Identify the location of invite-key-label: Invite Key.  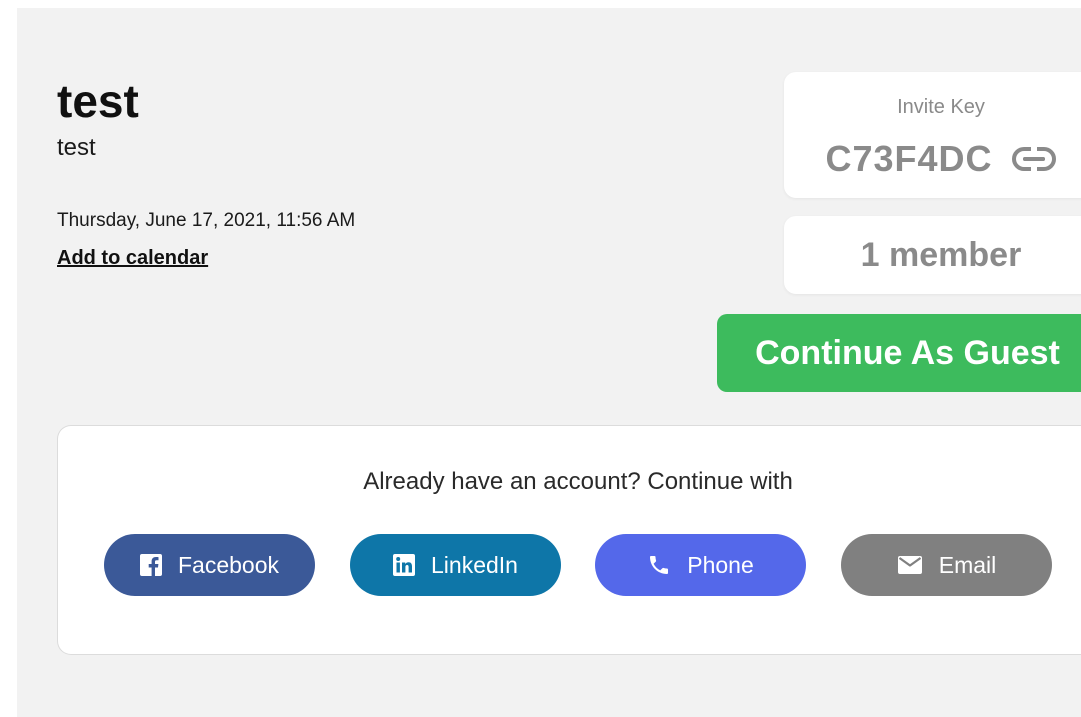
(941, 107).